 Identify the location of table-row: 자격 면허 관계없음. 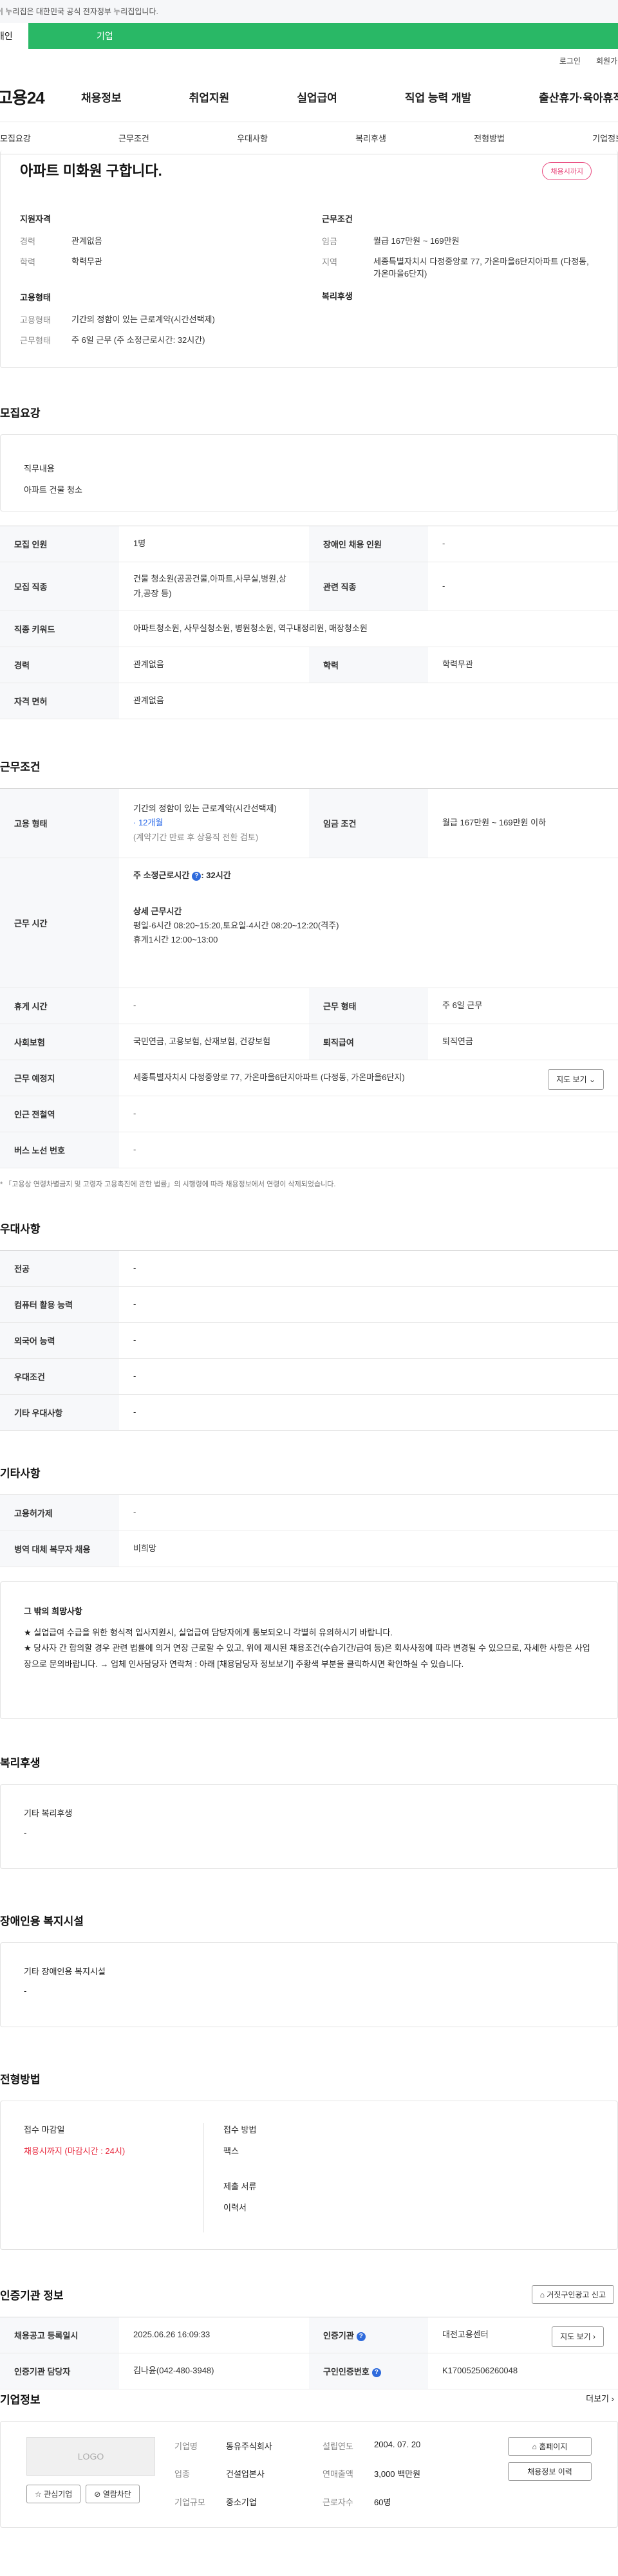
(309, 701).